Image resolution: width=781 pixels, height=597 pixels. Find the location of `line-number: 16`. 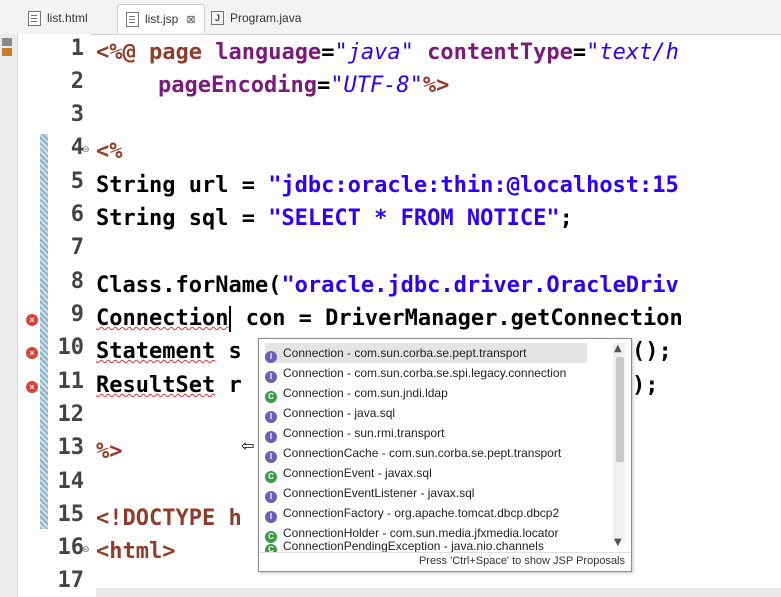

line-number: 16 is located at coordinates (71, 547).